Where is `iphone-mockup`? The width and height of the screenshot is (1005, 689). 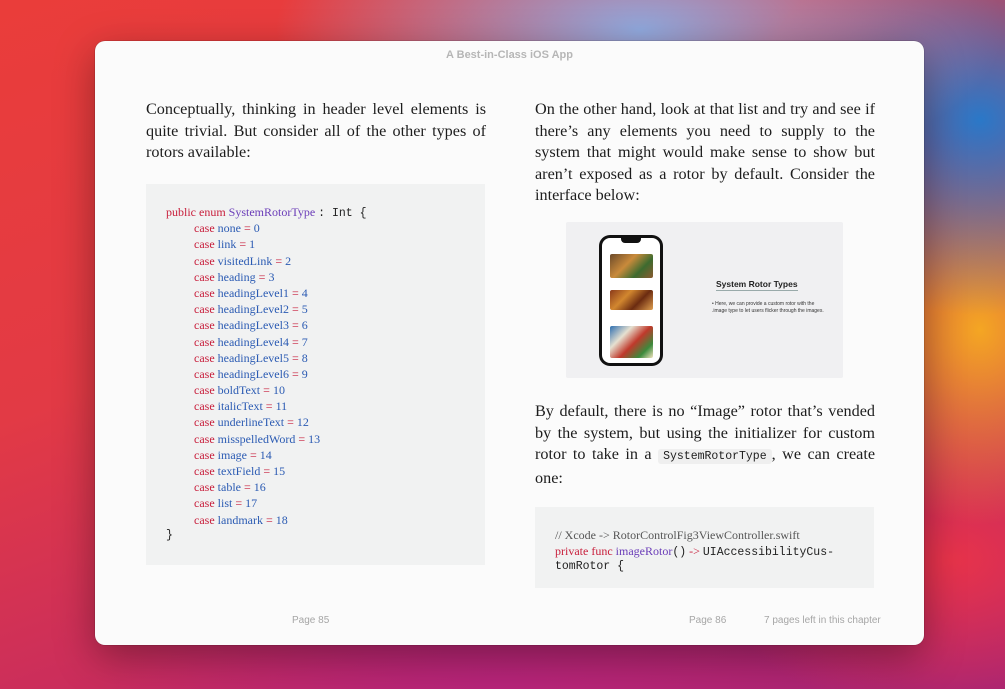 iphone-mockup is located at coordinates (631, 300).